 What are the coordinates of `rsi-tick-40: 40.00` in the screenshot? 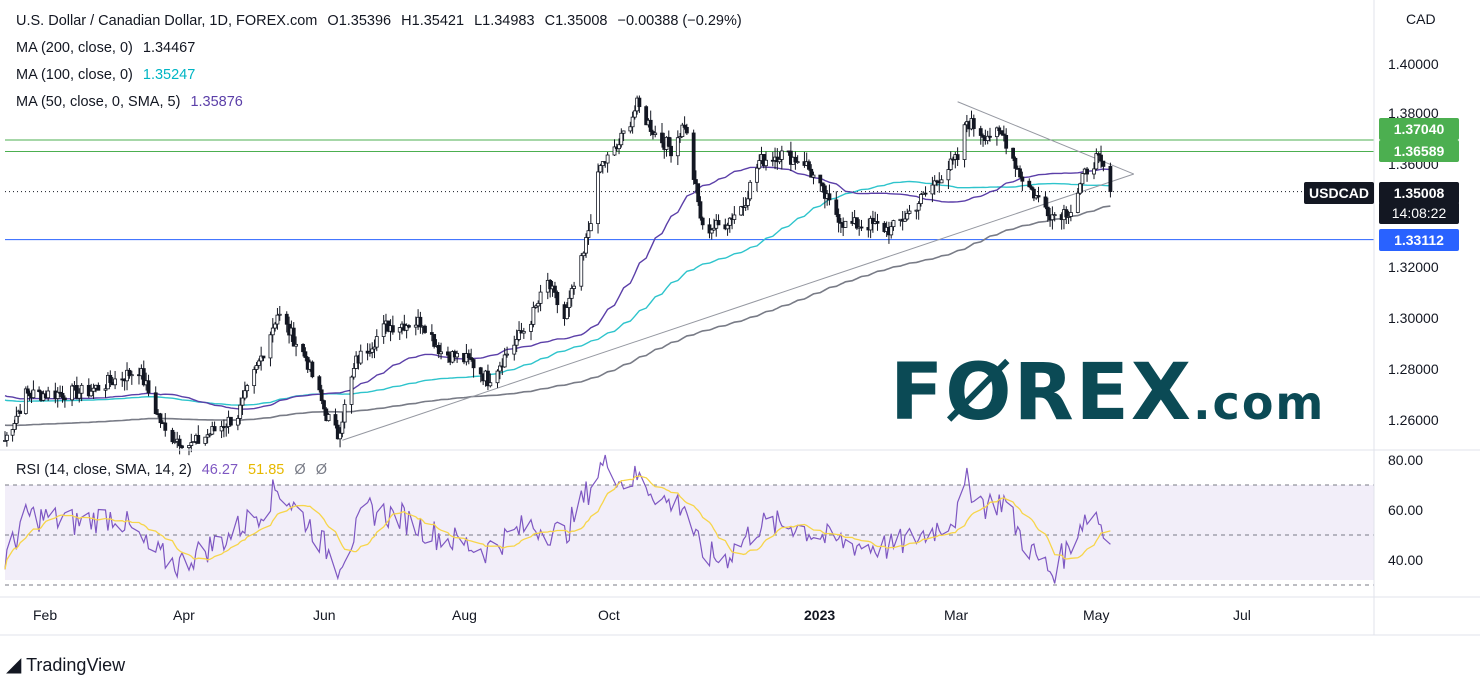 It's located at (1406, 560).